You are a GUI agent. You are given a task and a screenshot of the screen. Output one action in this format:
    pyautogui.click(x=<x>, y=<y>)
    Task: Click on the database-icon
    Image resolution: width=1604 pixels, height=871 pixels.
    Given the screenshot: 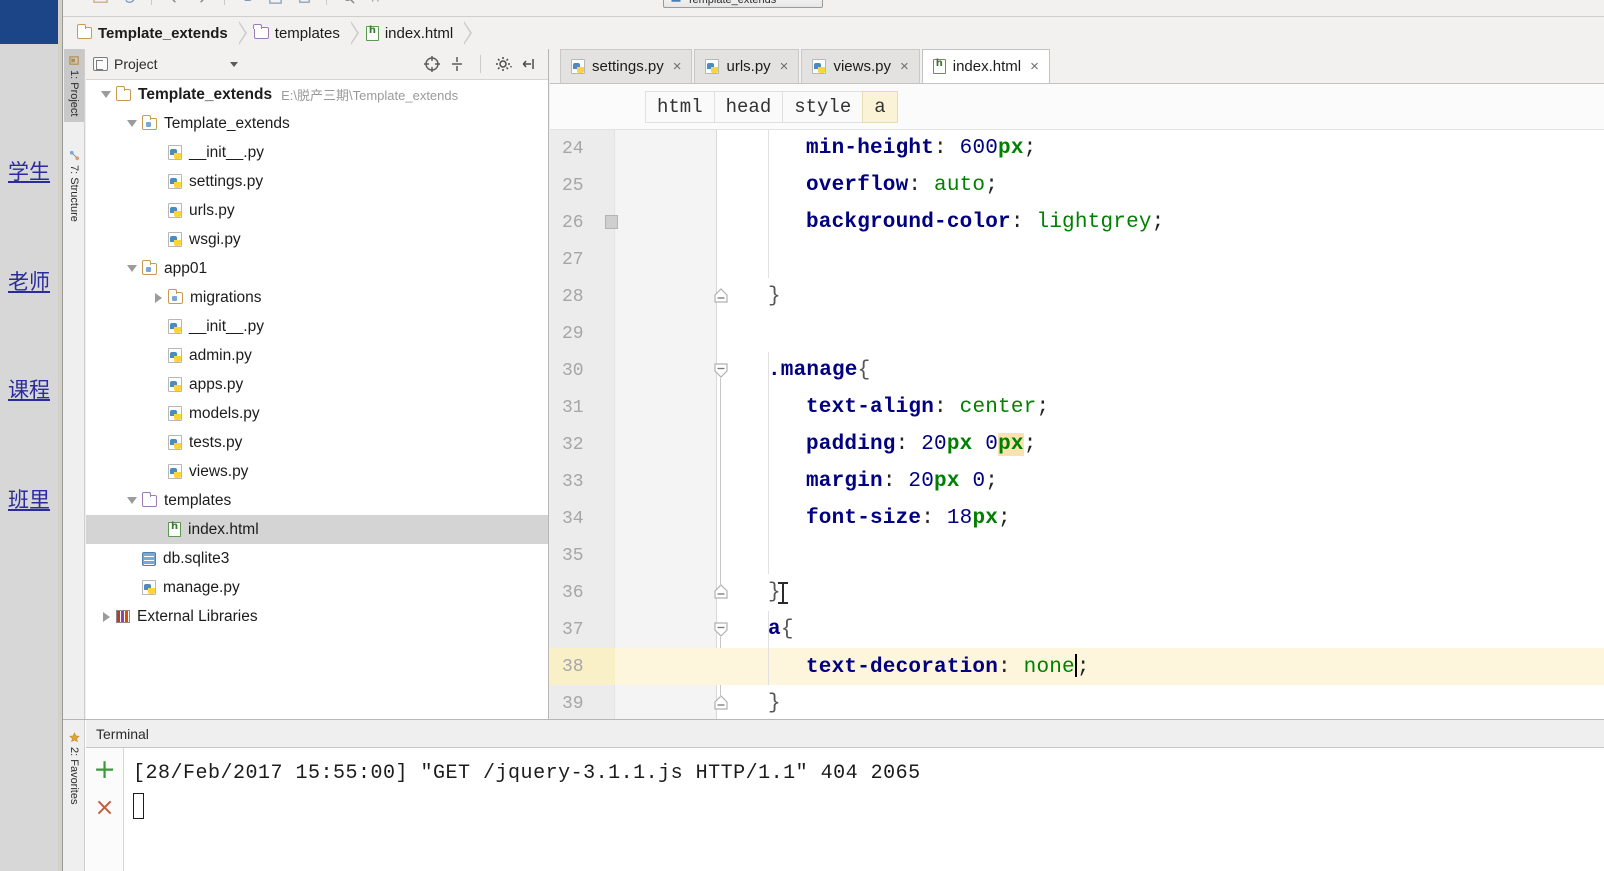 What is the action you would take?
    pyautogui.click(x=149, y=558)
    